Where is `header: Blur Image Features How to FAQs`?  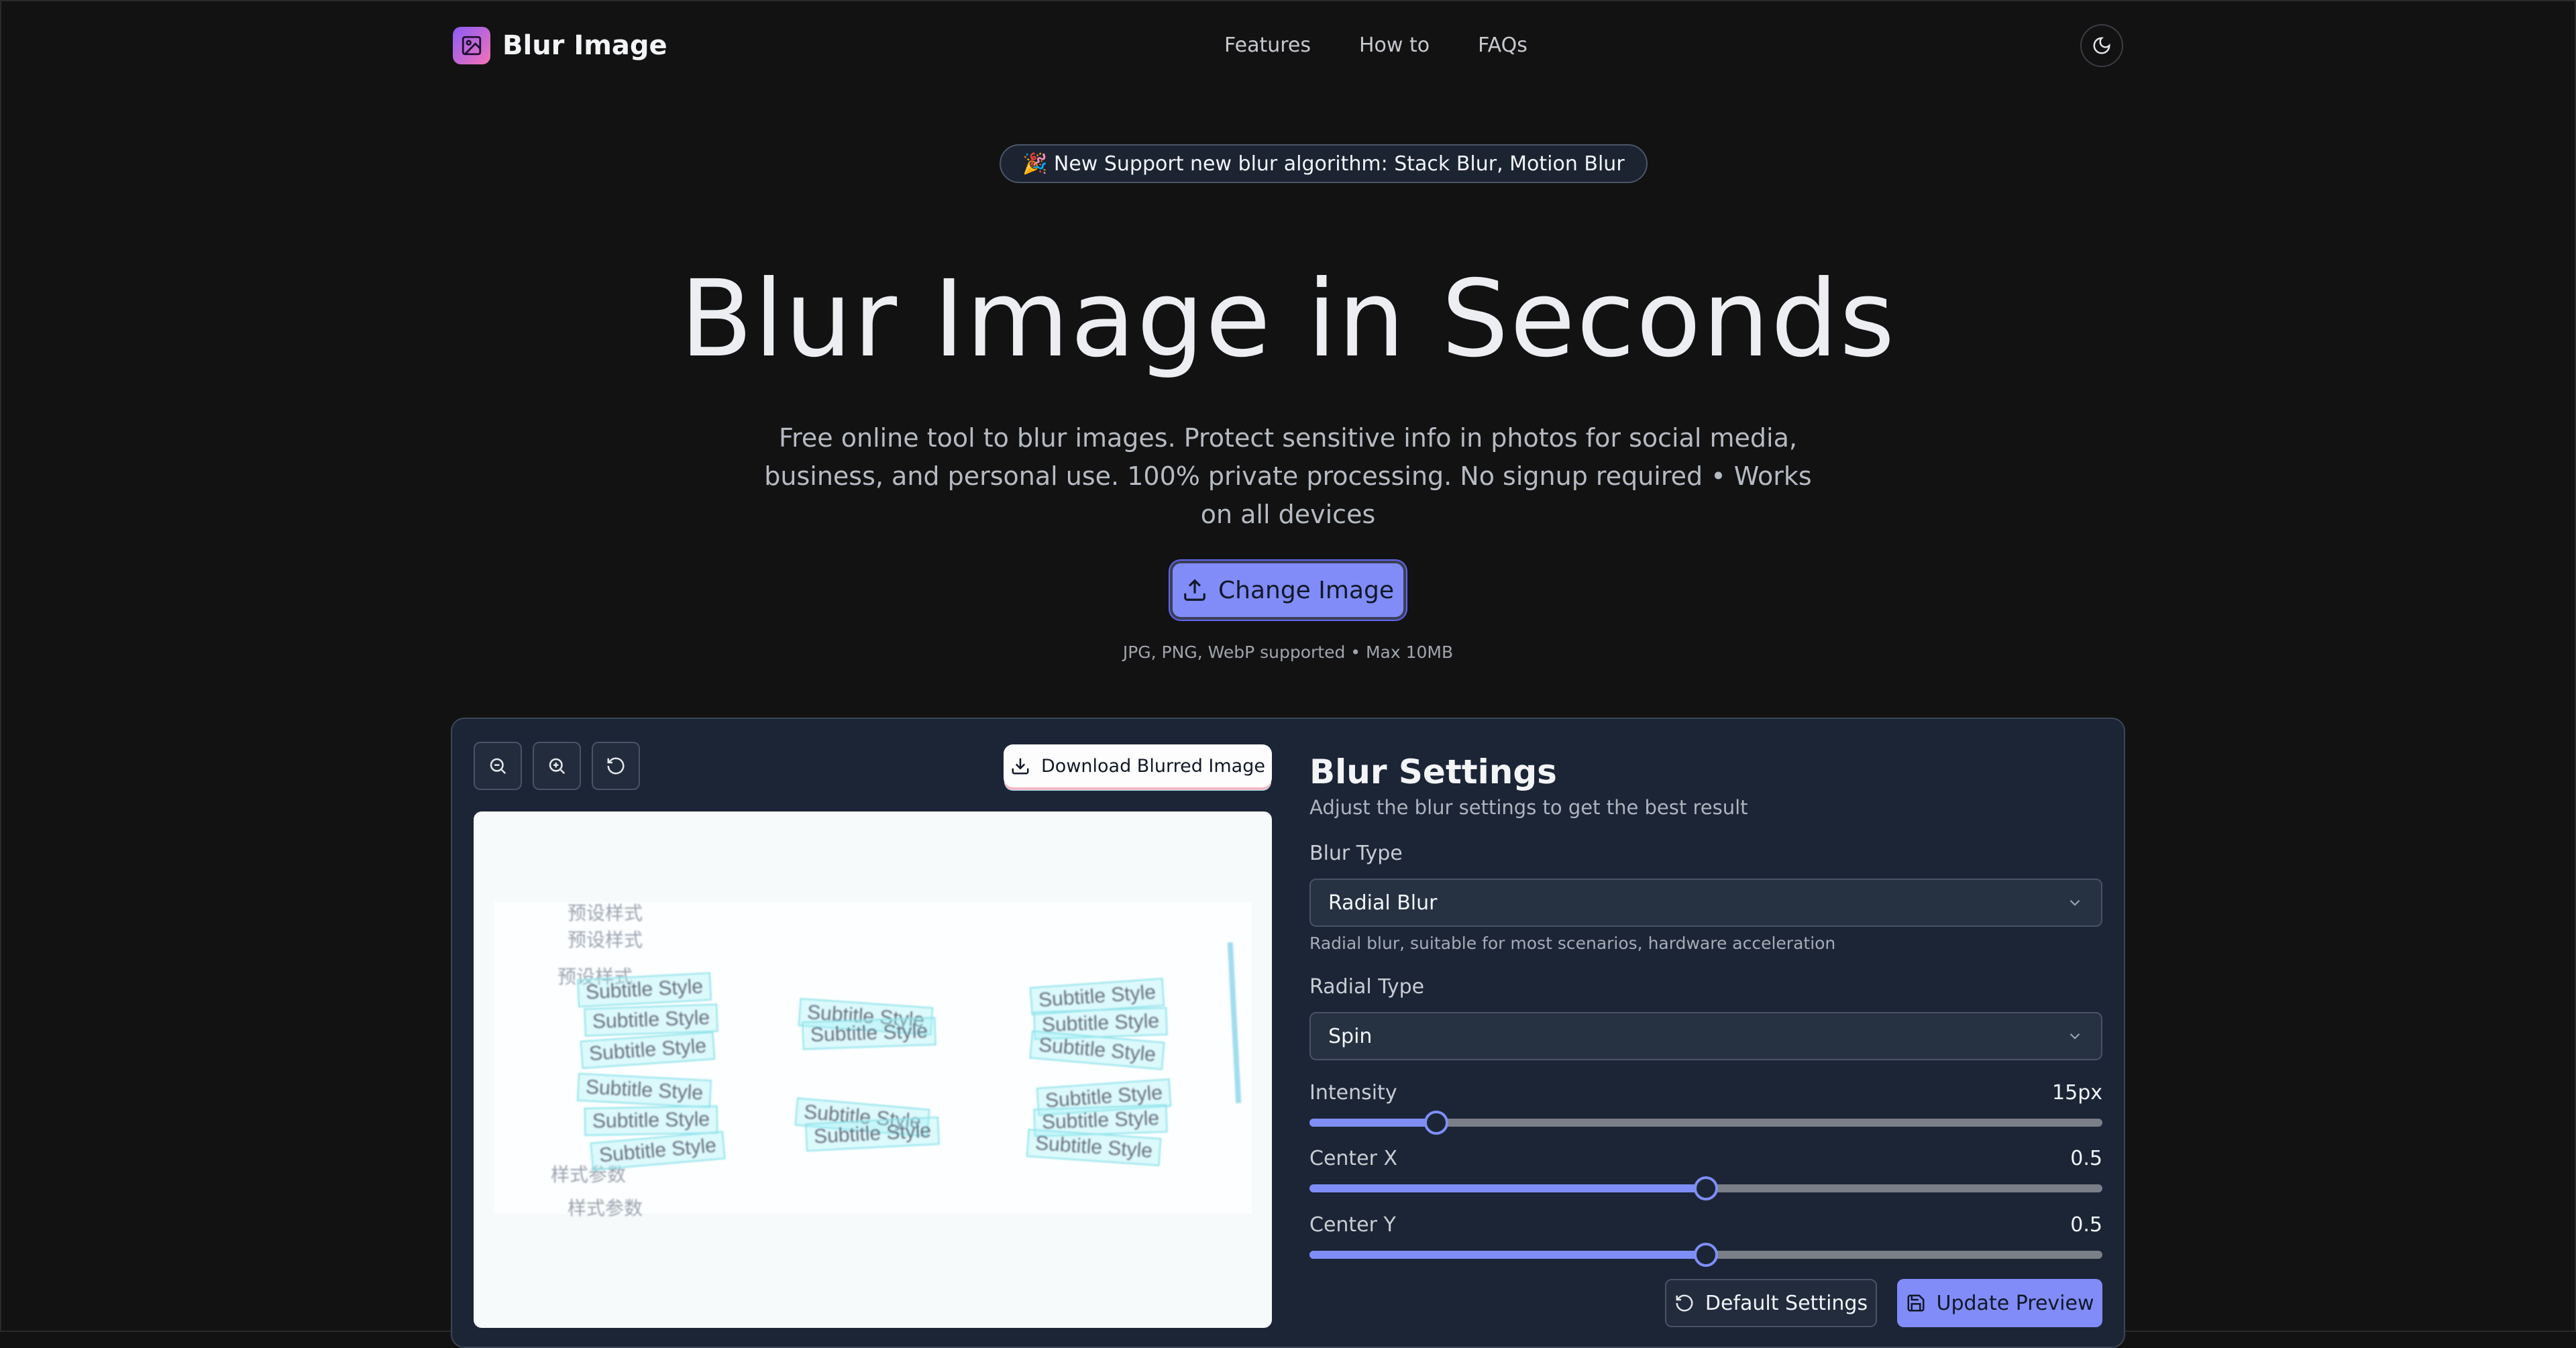
header: Blur Image Features How to FAQs is located at coordinates (1288, 45).